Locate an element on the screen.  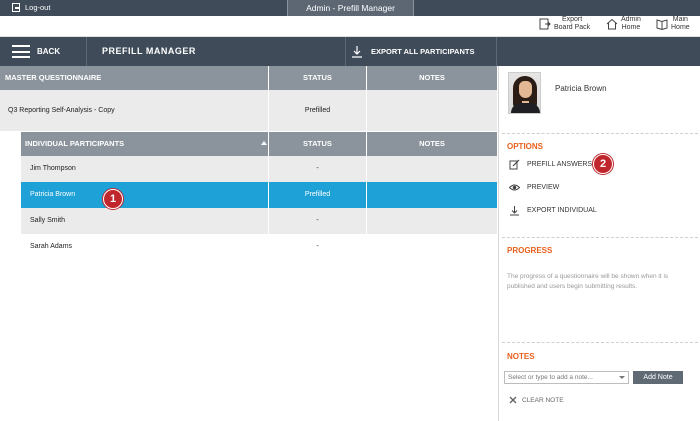
master-questionnaire-header: MASTER QUESTIONNAIRE STATUS NOTES is located at coordinates (248, 78).